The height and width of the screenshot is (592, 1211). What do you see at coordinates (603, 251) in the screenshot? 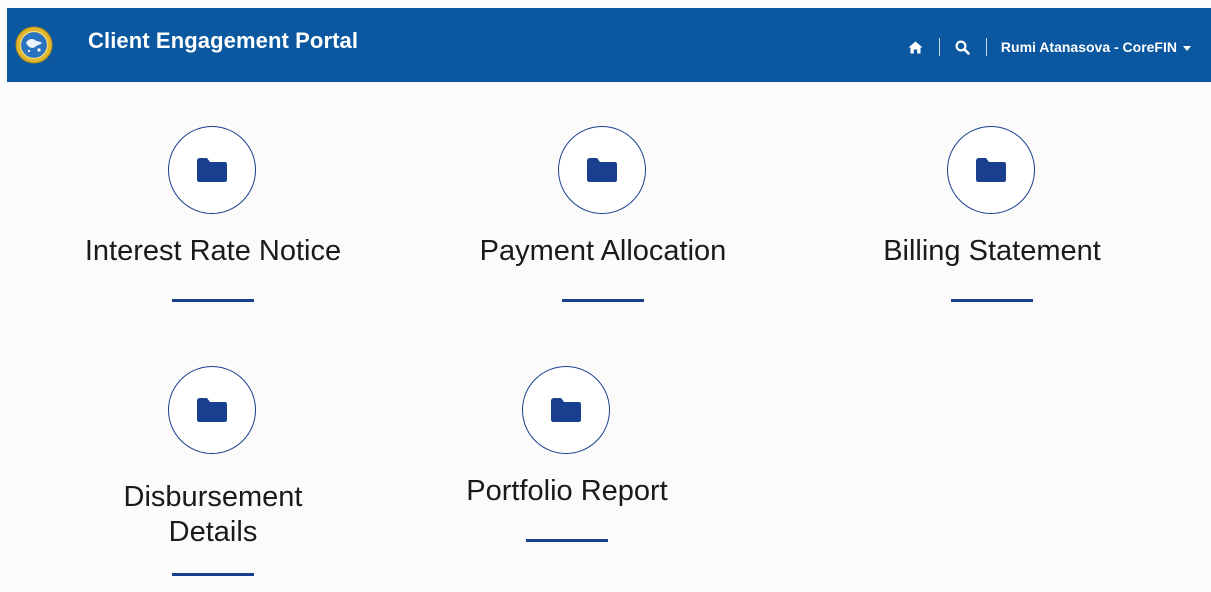
I see `tile-label: Payment Allocation` at bounding box center [603, 251].